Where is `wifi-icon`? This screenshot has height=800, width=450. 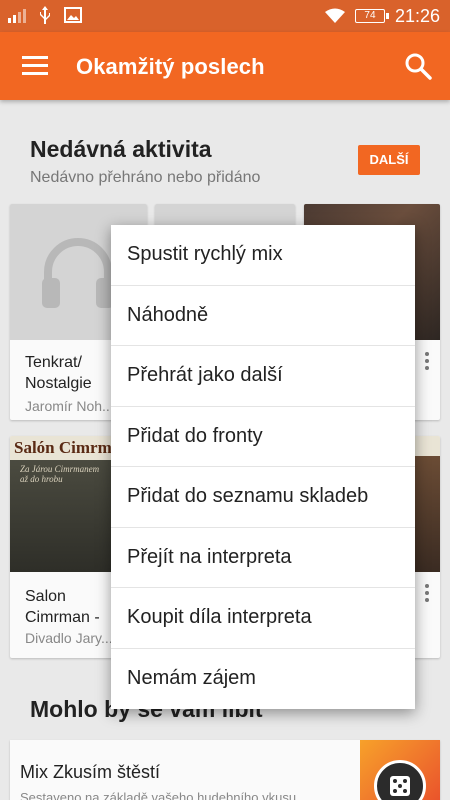 wifi-icon is located at coordinates (334, 15).